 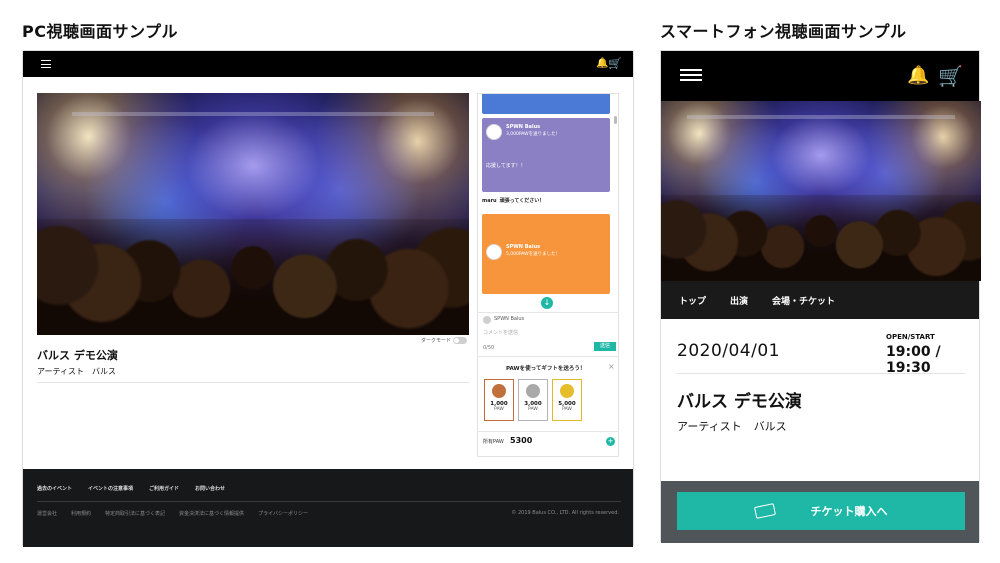 I want to click on footer-link-notes: イベントの注意事項, so click(x=110, y=488).